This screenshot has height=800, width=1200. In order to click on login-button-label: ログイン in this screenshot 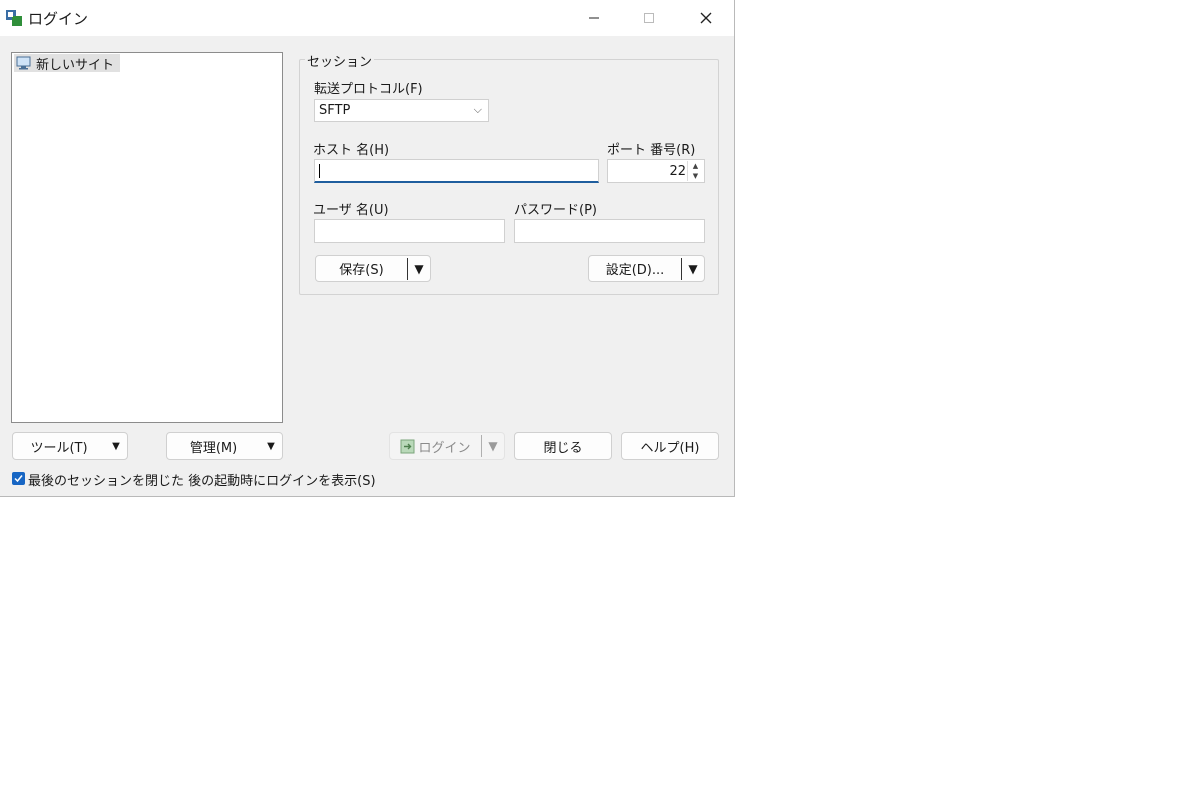, I will do `click(444, 448)`.